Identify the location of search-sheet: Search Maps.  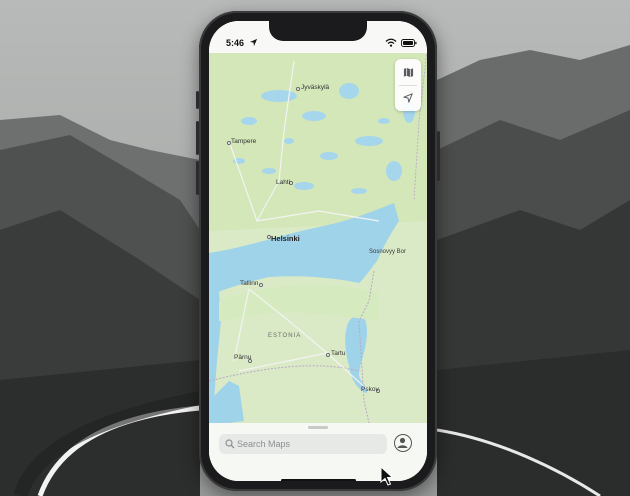
(318, 452).